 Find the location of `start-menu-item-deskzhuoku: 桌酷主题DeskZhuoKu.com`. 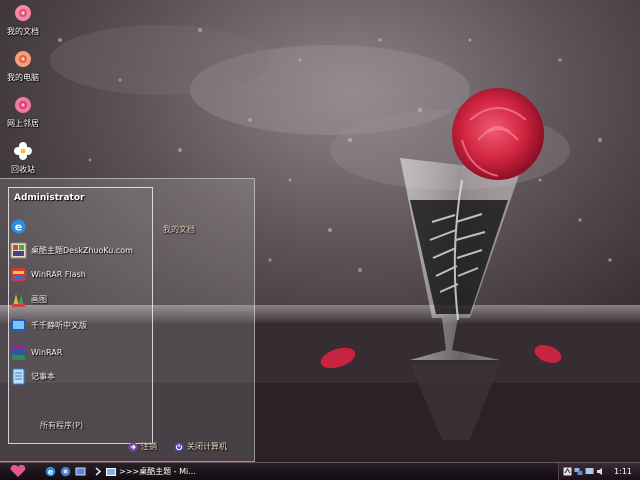

start-menu-item-deskzhuoku: 桌酷主题DeskZhuoKu.com is located at coordinates (80, 250).